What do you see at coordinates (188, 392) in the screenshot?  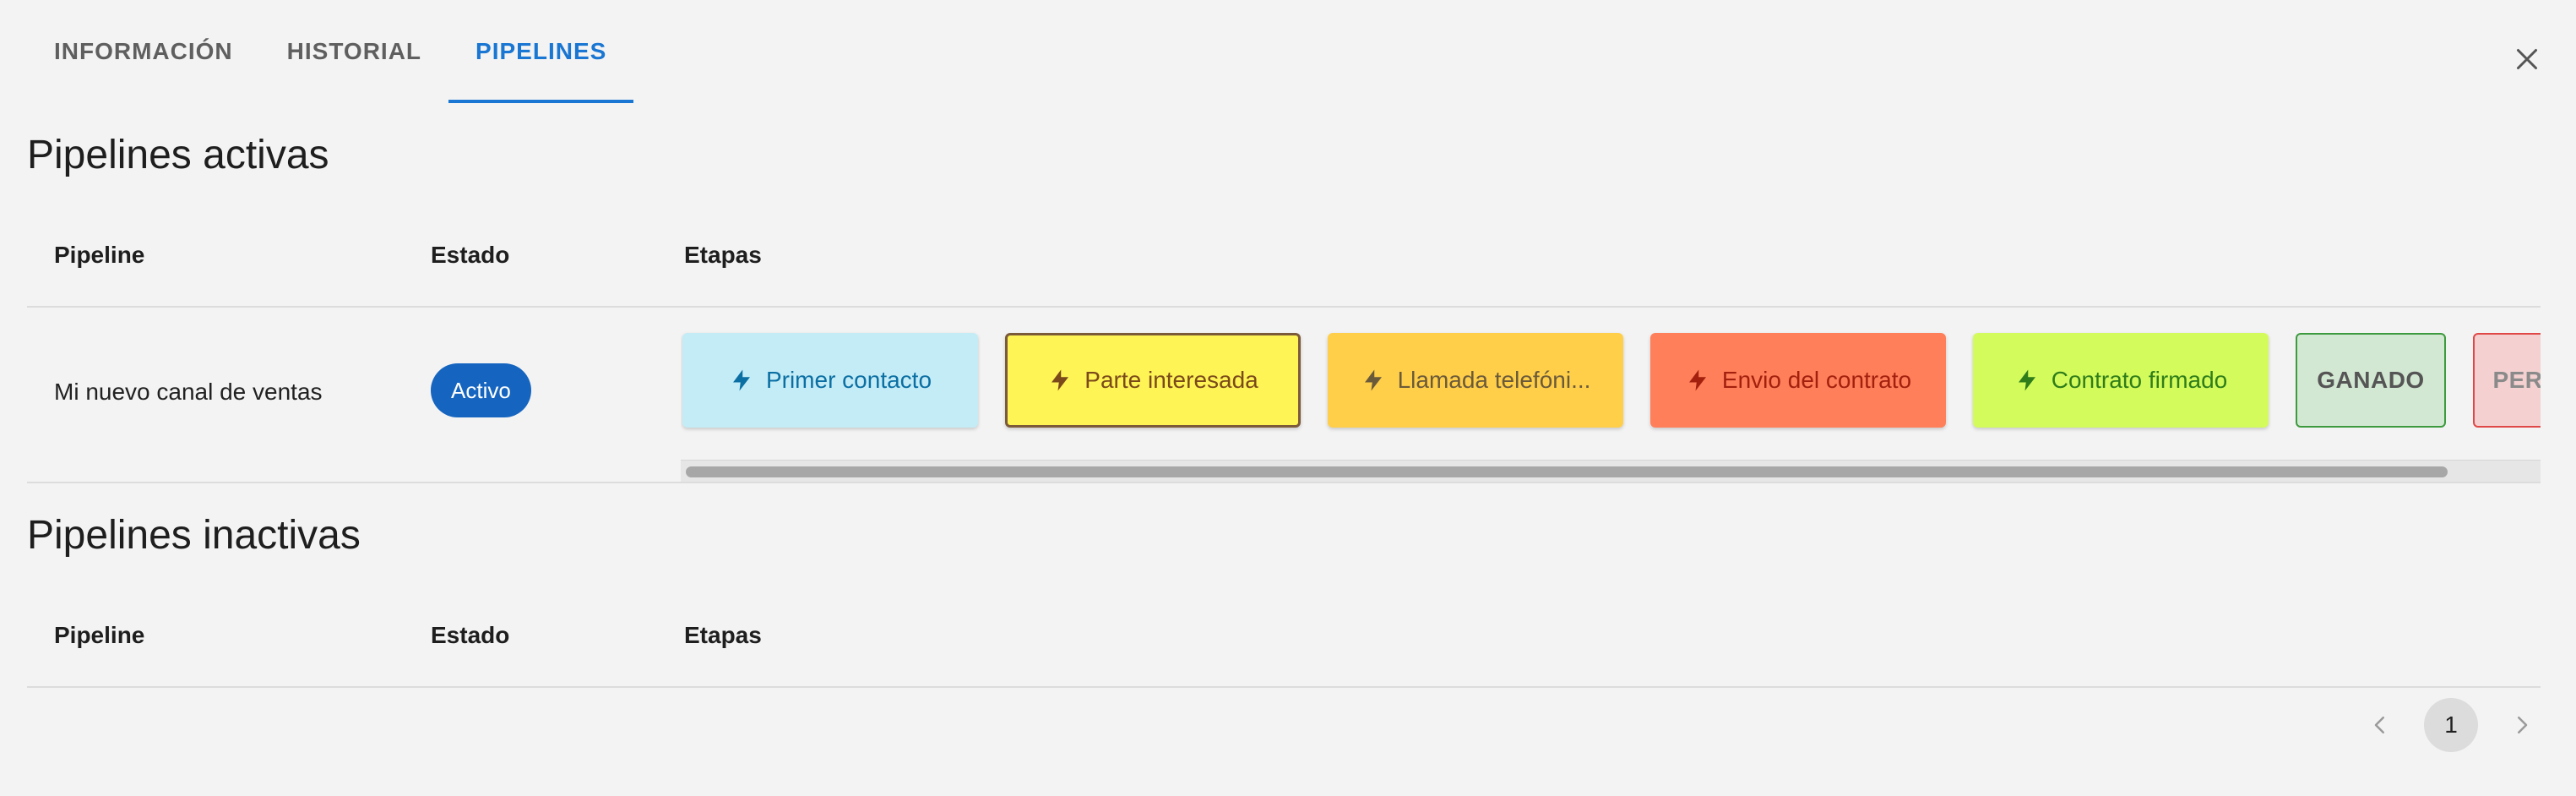 I see `pipeline-name: Mi nuevo canal de ventas` at bounding box center [188, 392].